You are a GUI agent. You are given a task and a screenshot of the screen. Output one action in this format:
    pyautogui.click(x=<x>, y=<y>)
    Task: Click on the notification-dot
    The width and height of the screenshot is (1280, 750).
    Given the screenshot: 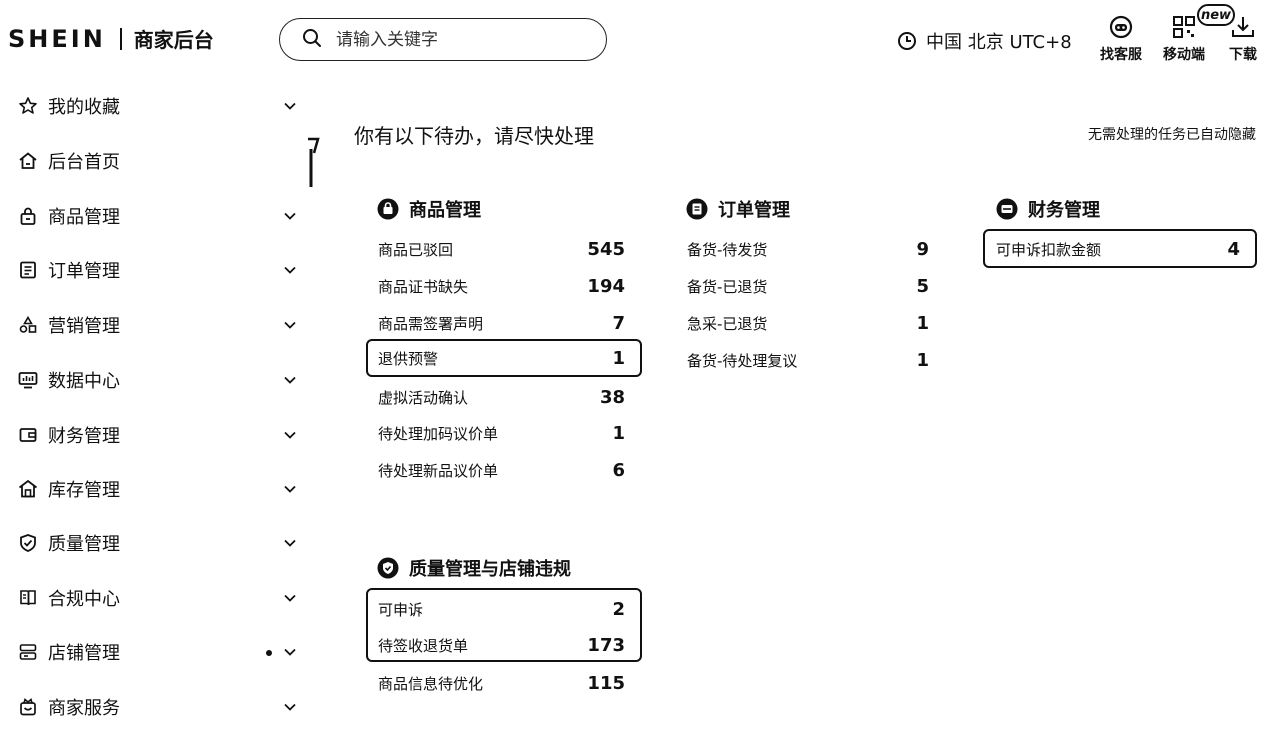 What is the action you would take?
    pyautogui.click(x=269, y=653)
    